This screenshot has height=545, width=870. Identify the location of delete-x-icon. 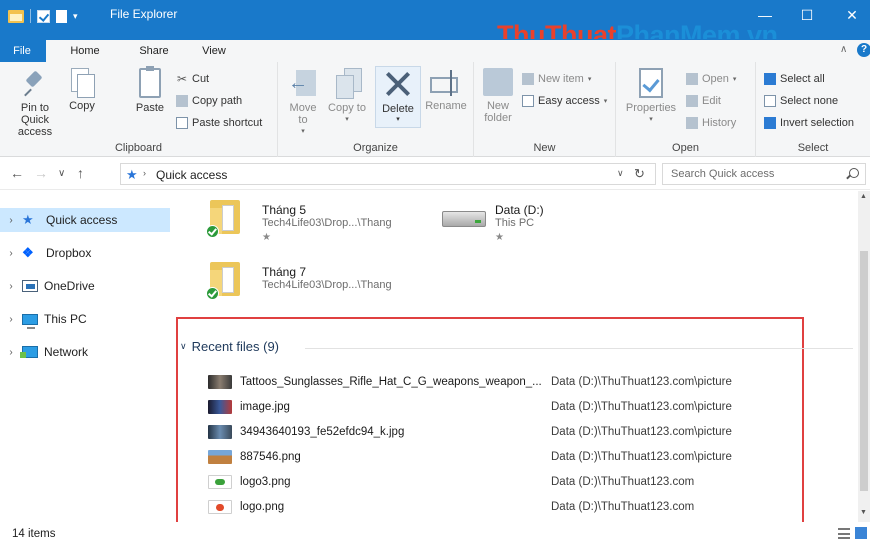
(398, 84).